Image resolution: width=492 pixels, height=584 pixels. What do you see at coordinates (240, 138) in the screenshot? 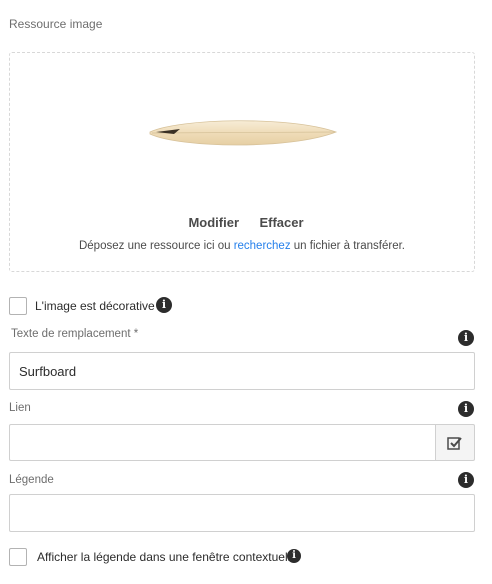
I see `surfboard-thumbnail` at bounding box center [240, 138].